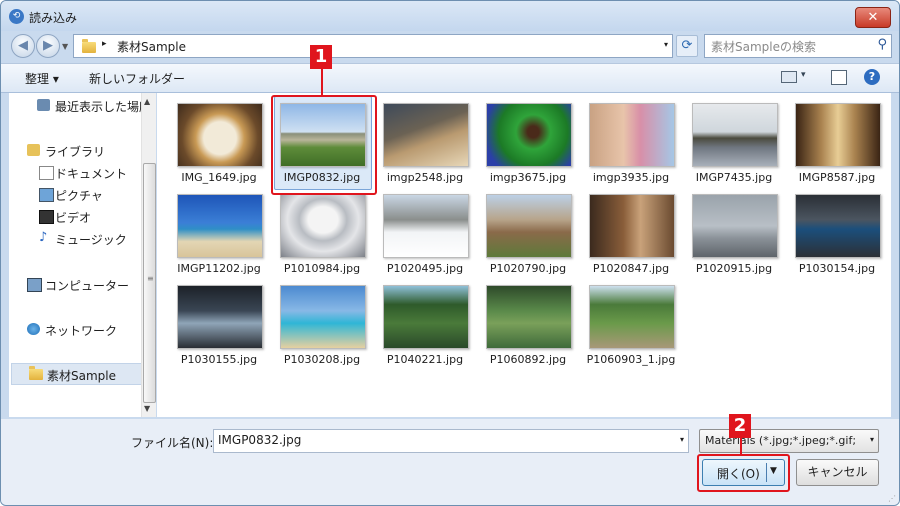 The image size is (900, 506). What do you see at coordinates (425, 359) in the screenshot?
I see `file-name: P1040221.jpg` at bounding box center [425, 359].